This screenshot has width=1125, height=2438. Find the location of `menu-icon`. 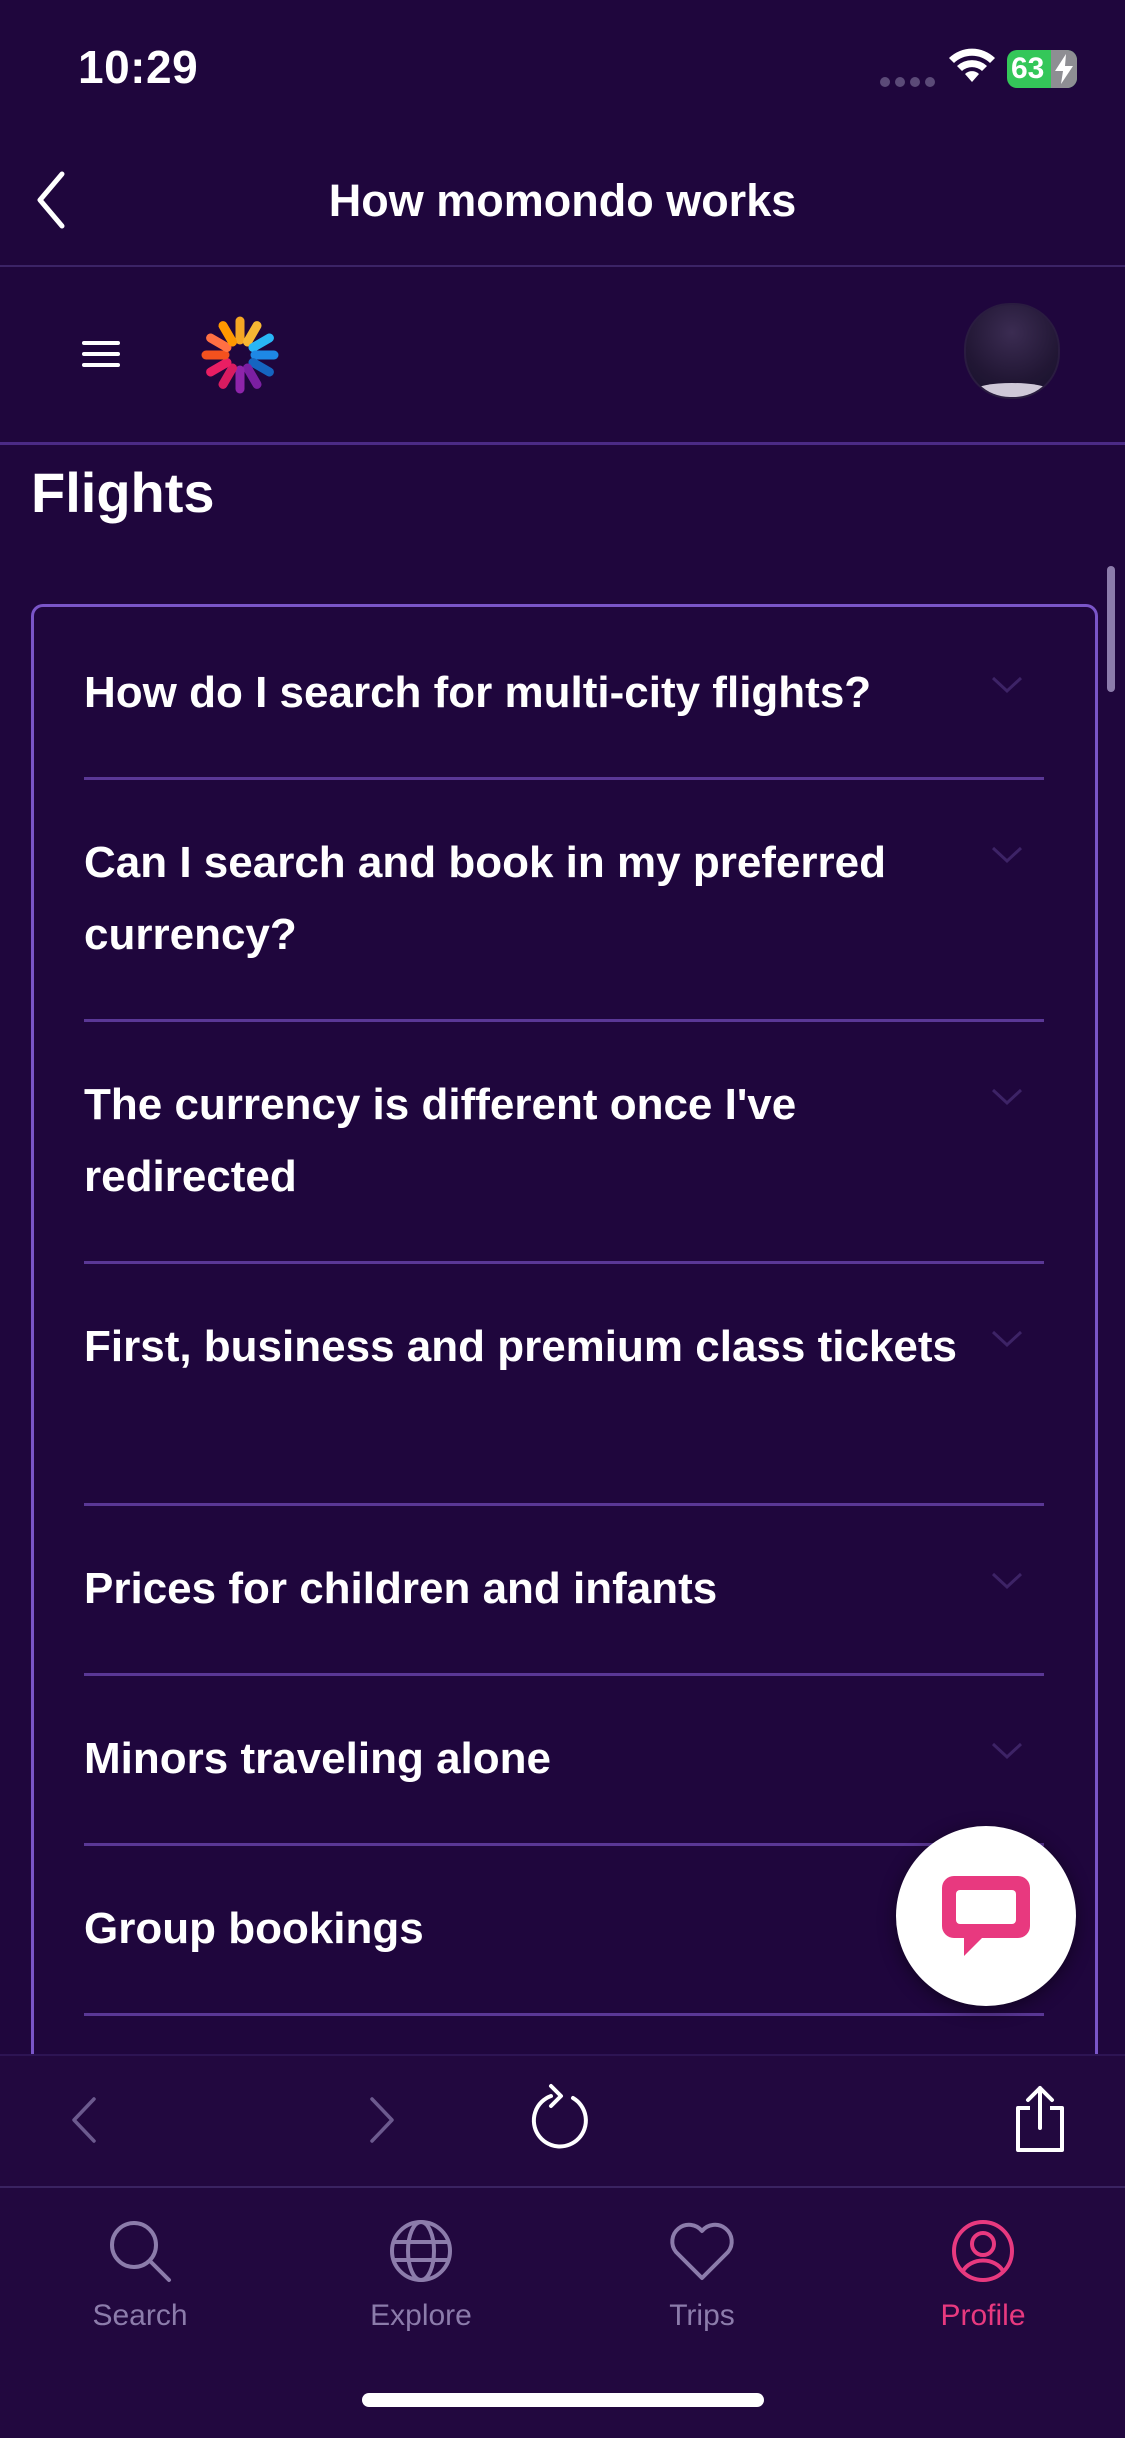

menu-icon is located at coordinates (101, 357).